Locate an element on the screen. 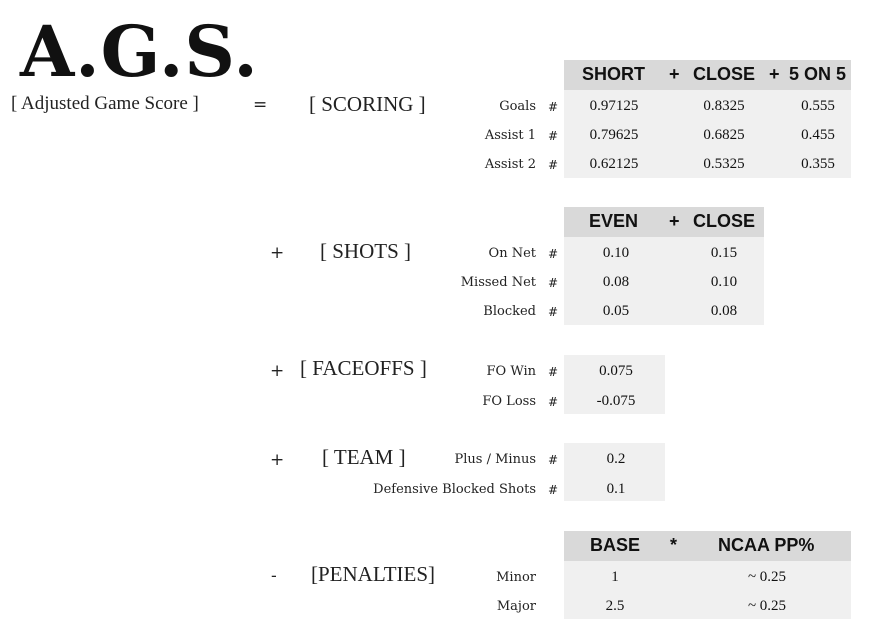  scoring-row-label: Goals is located at coordinates (517, 106).